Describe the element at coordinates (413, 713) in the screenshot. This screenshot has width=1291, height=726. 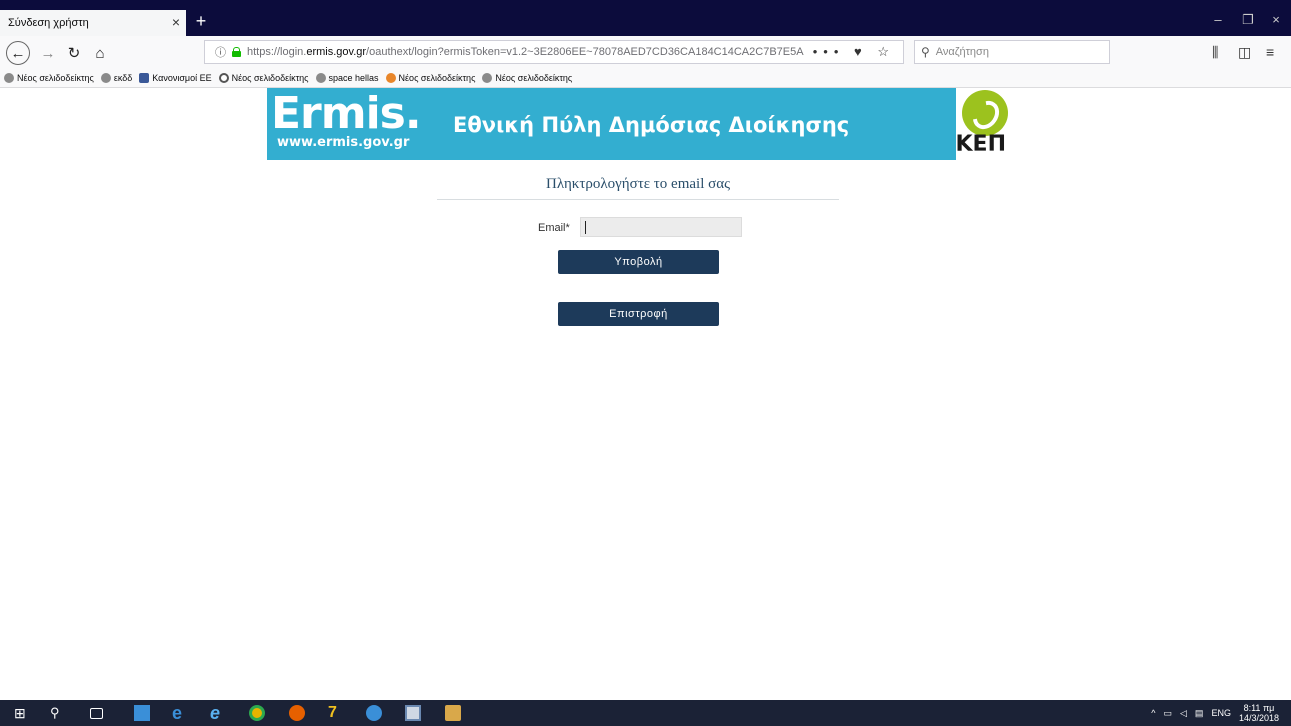
I see `document-icon` at that location.